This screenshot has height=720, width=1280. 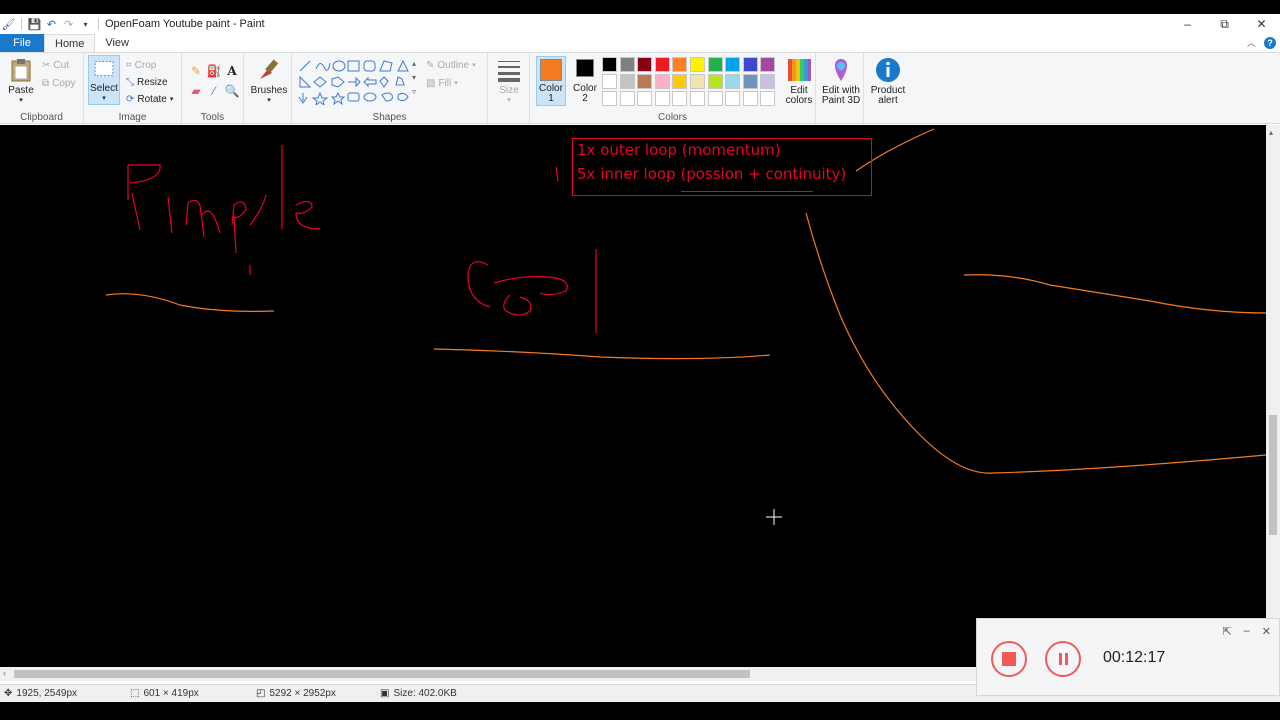 I want to click on scroll-left-icon: ‹, so click(x=4, y=673).